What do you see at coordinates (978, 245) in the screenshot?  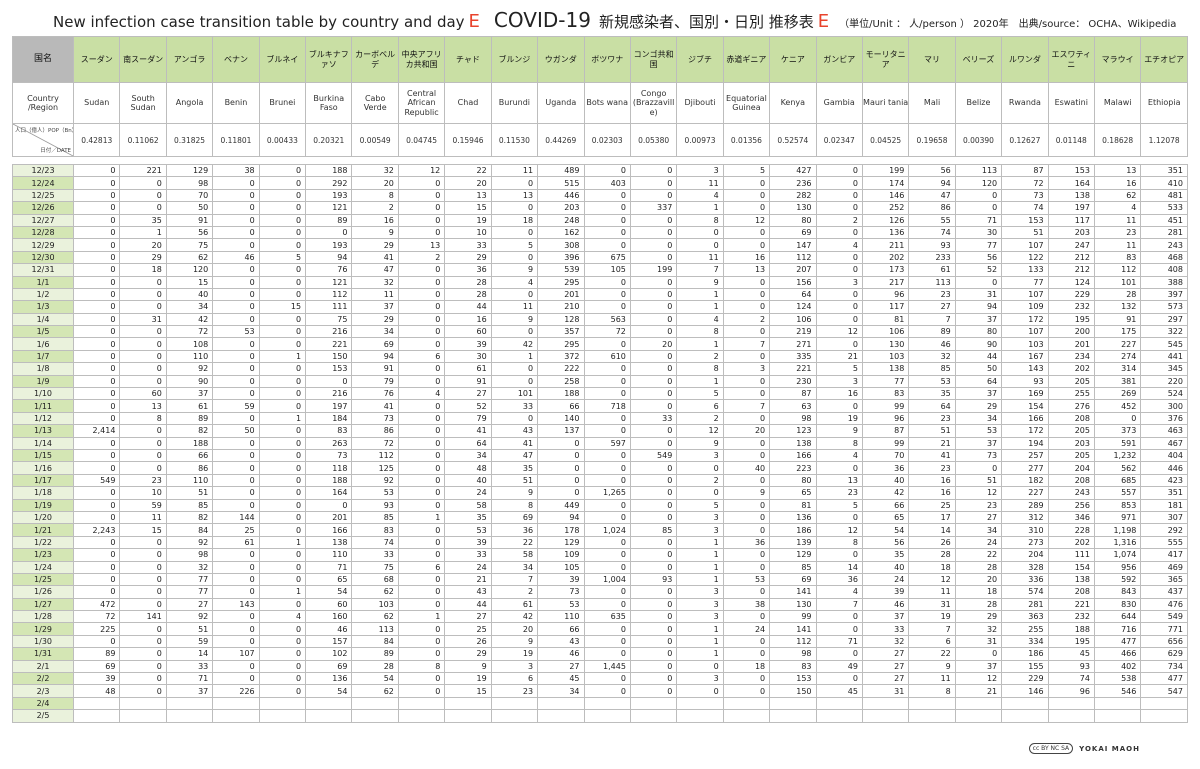 I see `case-count-cell: 77` at bounding box center [978, 245].